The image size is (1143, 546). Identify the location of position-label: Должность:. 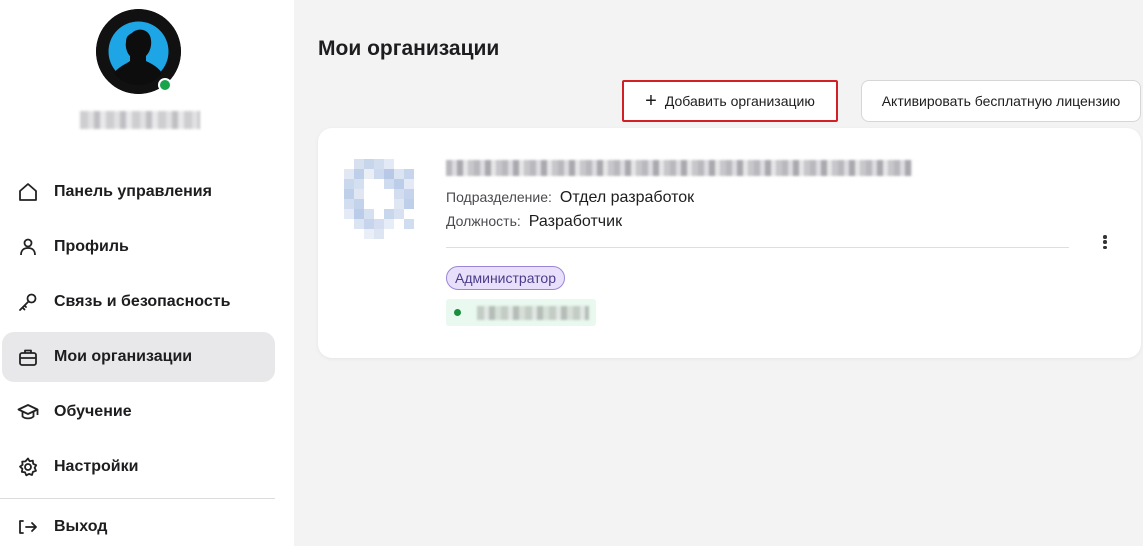
(483, 221).